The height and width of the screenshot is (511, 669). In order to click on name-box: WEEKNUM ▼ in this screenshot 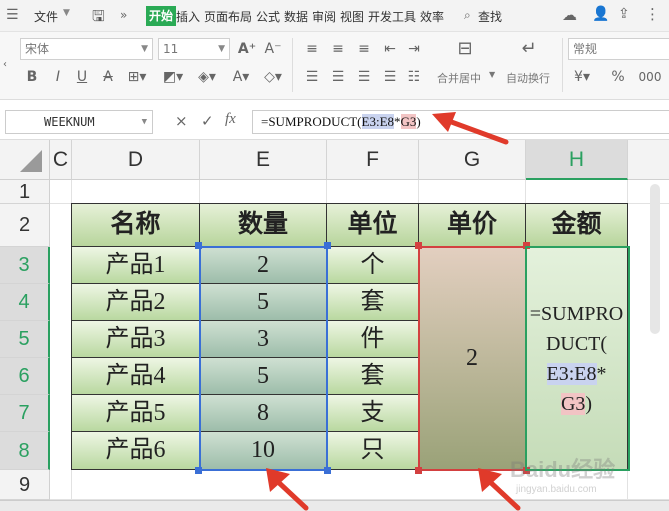, I will do `click(79, 122)`.